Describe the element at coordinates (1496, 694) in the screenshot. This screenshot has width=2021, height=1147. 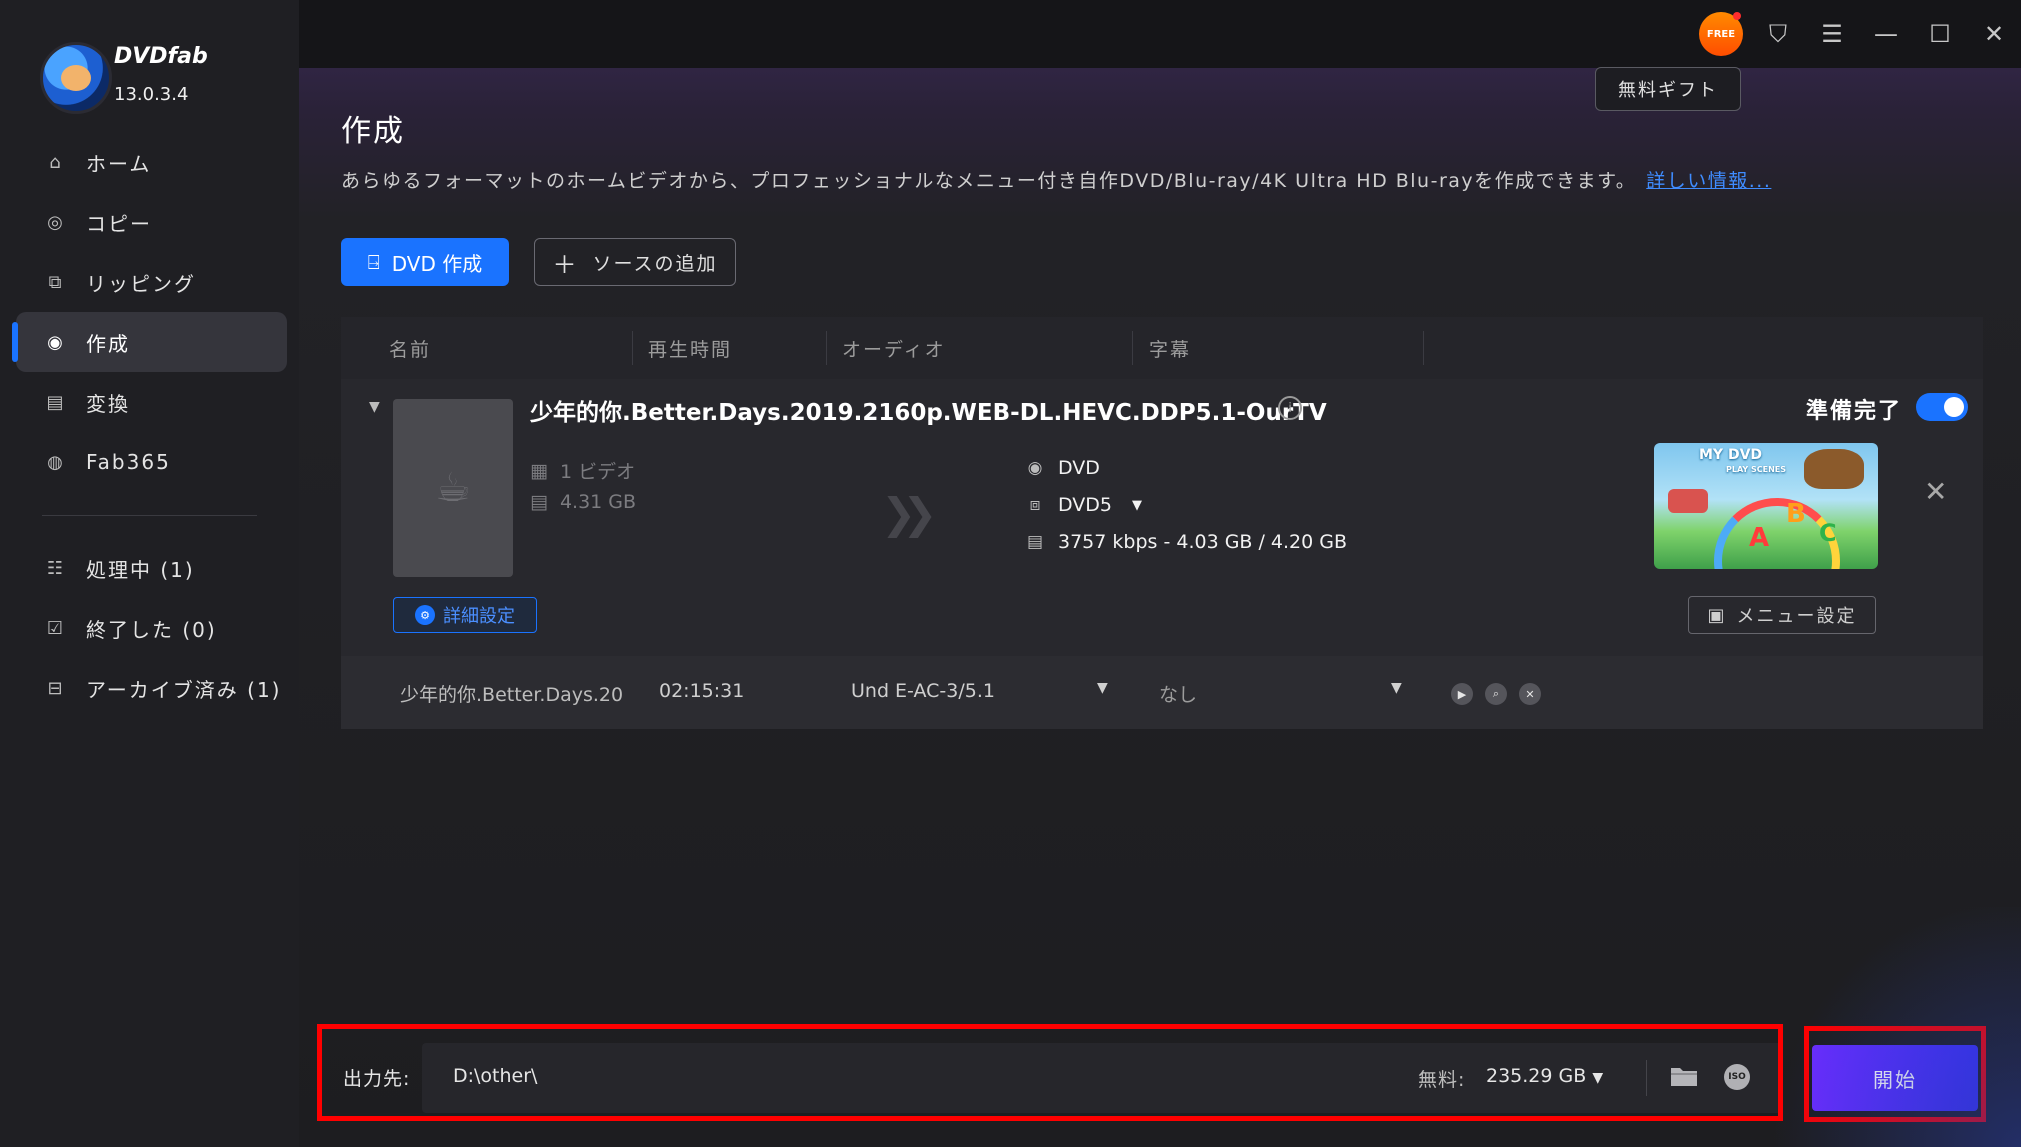
I see `search-icon: ⌕` at that location.